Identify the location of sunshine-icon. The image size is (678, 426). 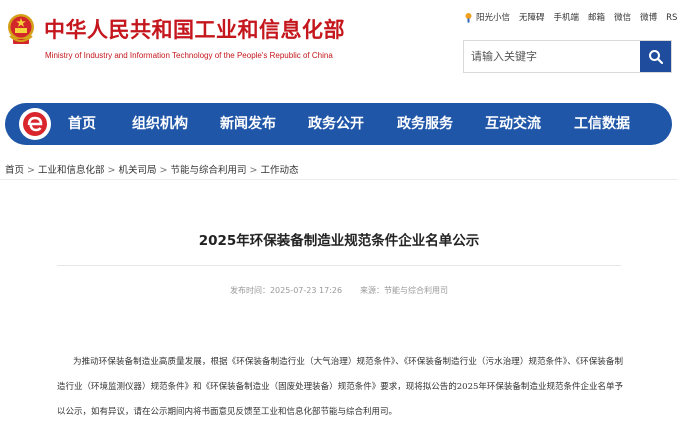
(468, 17).